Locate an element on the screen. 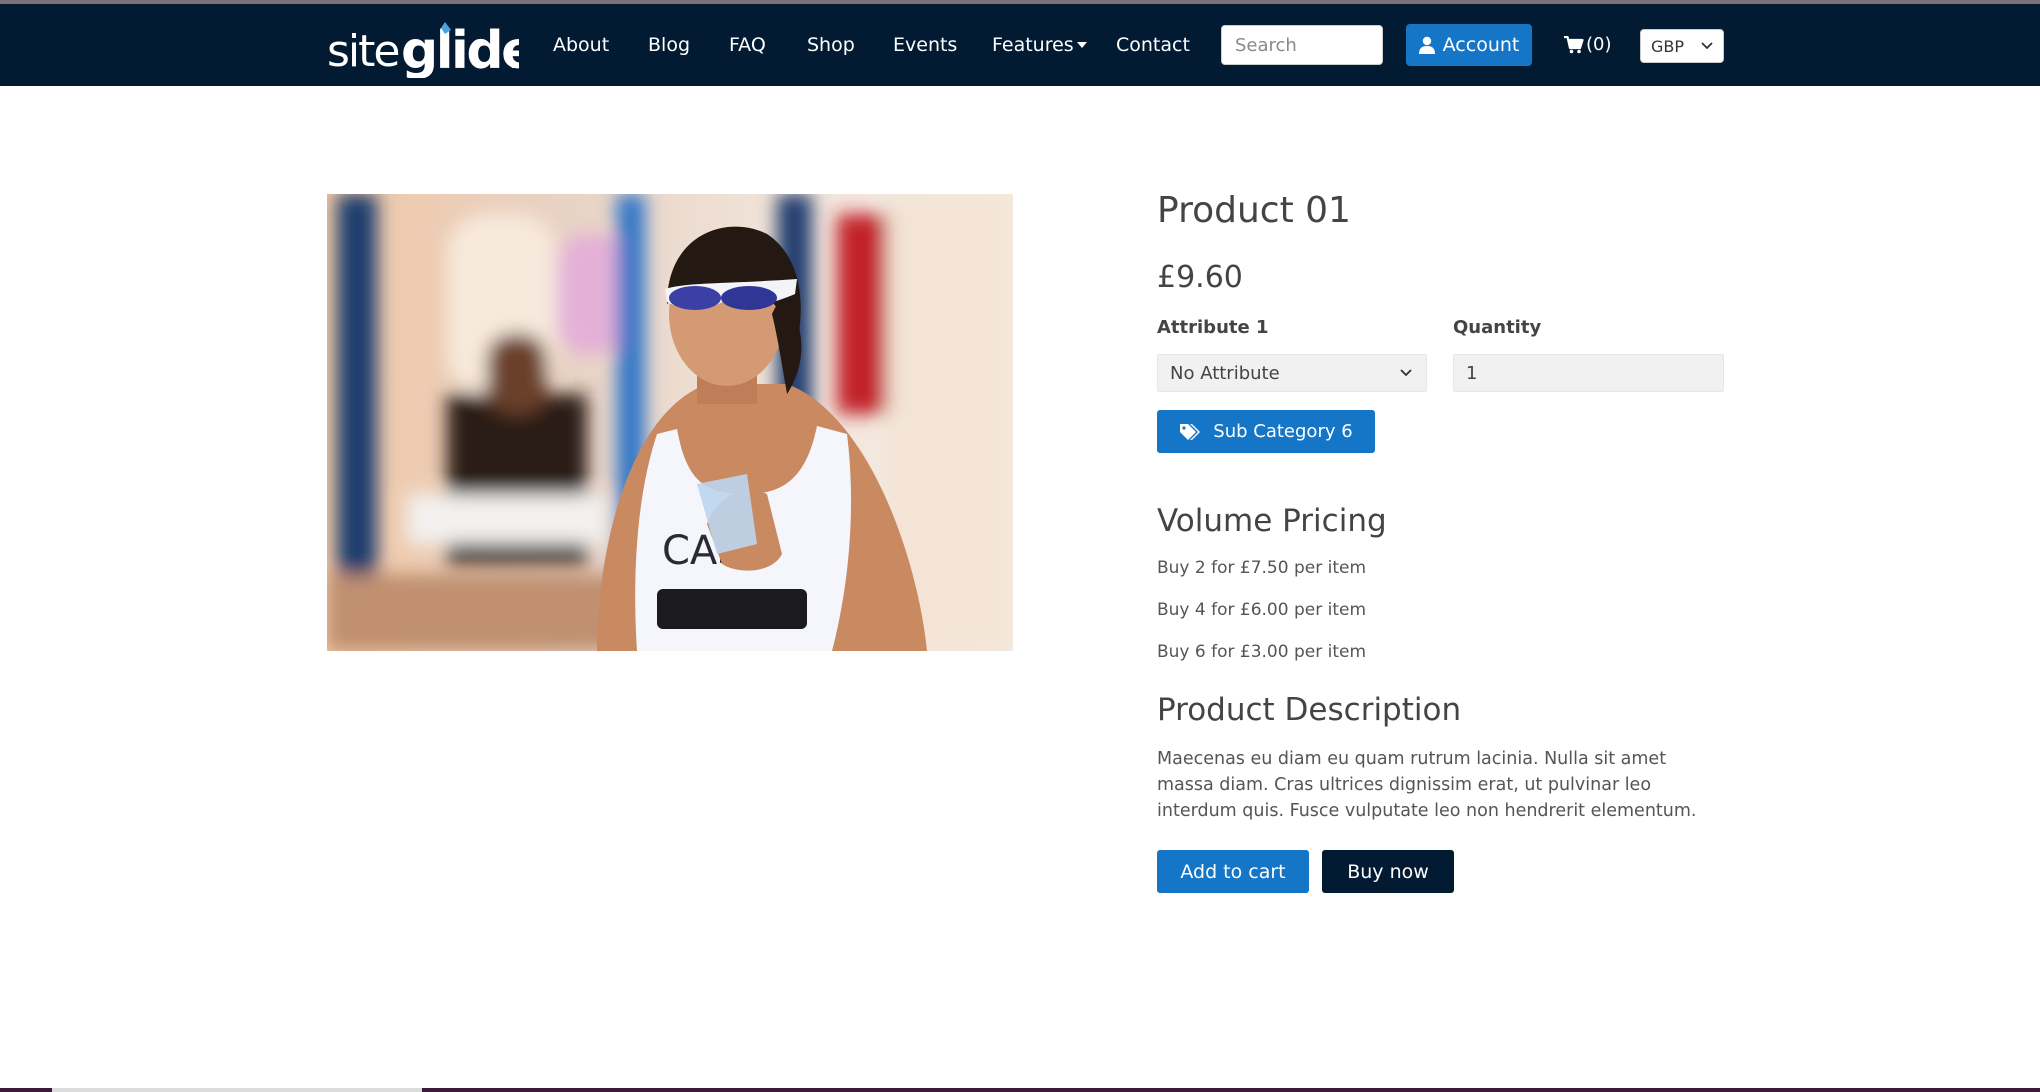  cart-count: (0) is located at coordinates (1599, 44).